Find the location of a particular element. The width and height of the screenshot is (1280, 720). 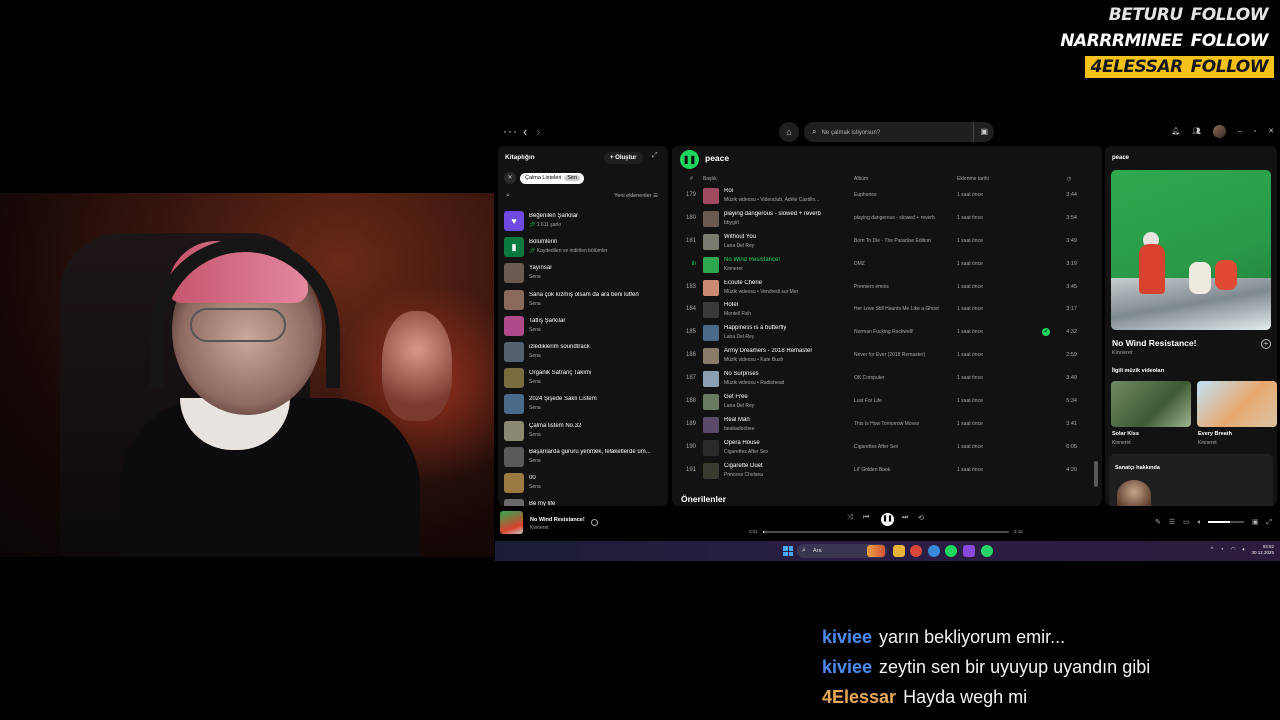

track-album: Her Love Still Haunts Me Like a Ghost is located at coordinates (896, 309).